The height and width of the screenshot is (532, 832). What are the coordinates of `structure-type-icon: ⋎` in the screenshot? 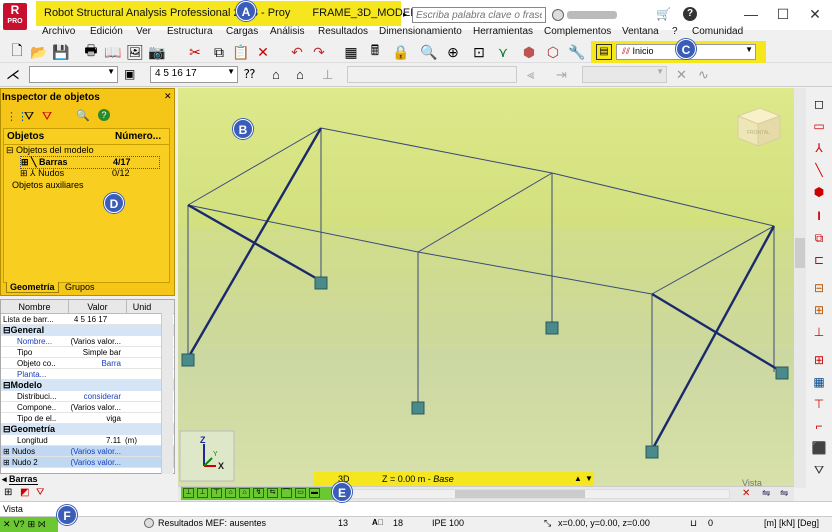 It's located at (503, 52).